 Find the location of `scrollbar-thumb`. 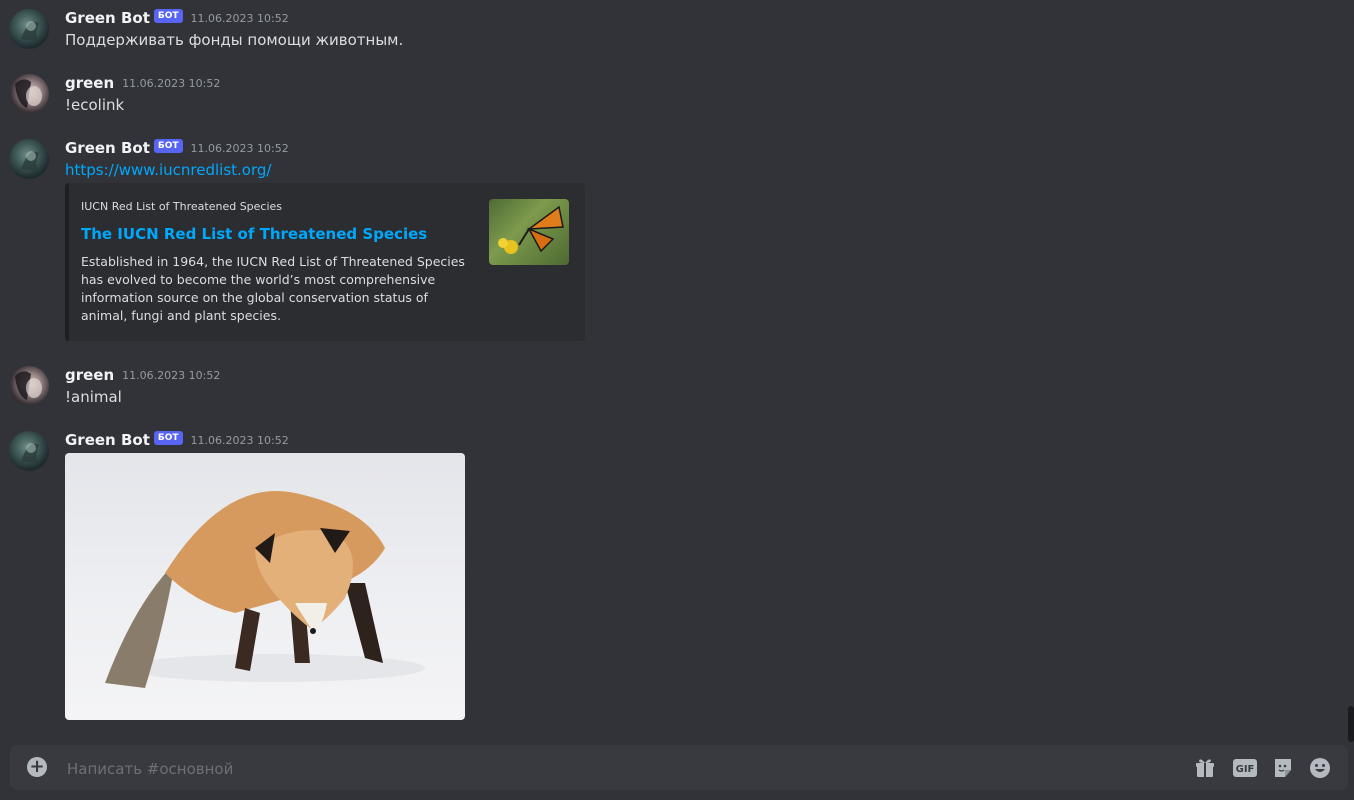

scrollbar-thumb is located at coordinates (1351, 724).